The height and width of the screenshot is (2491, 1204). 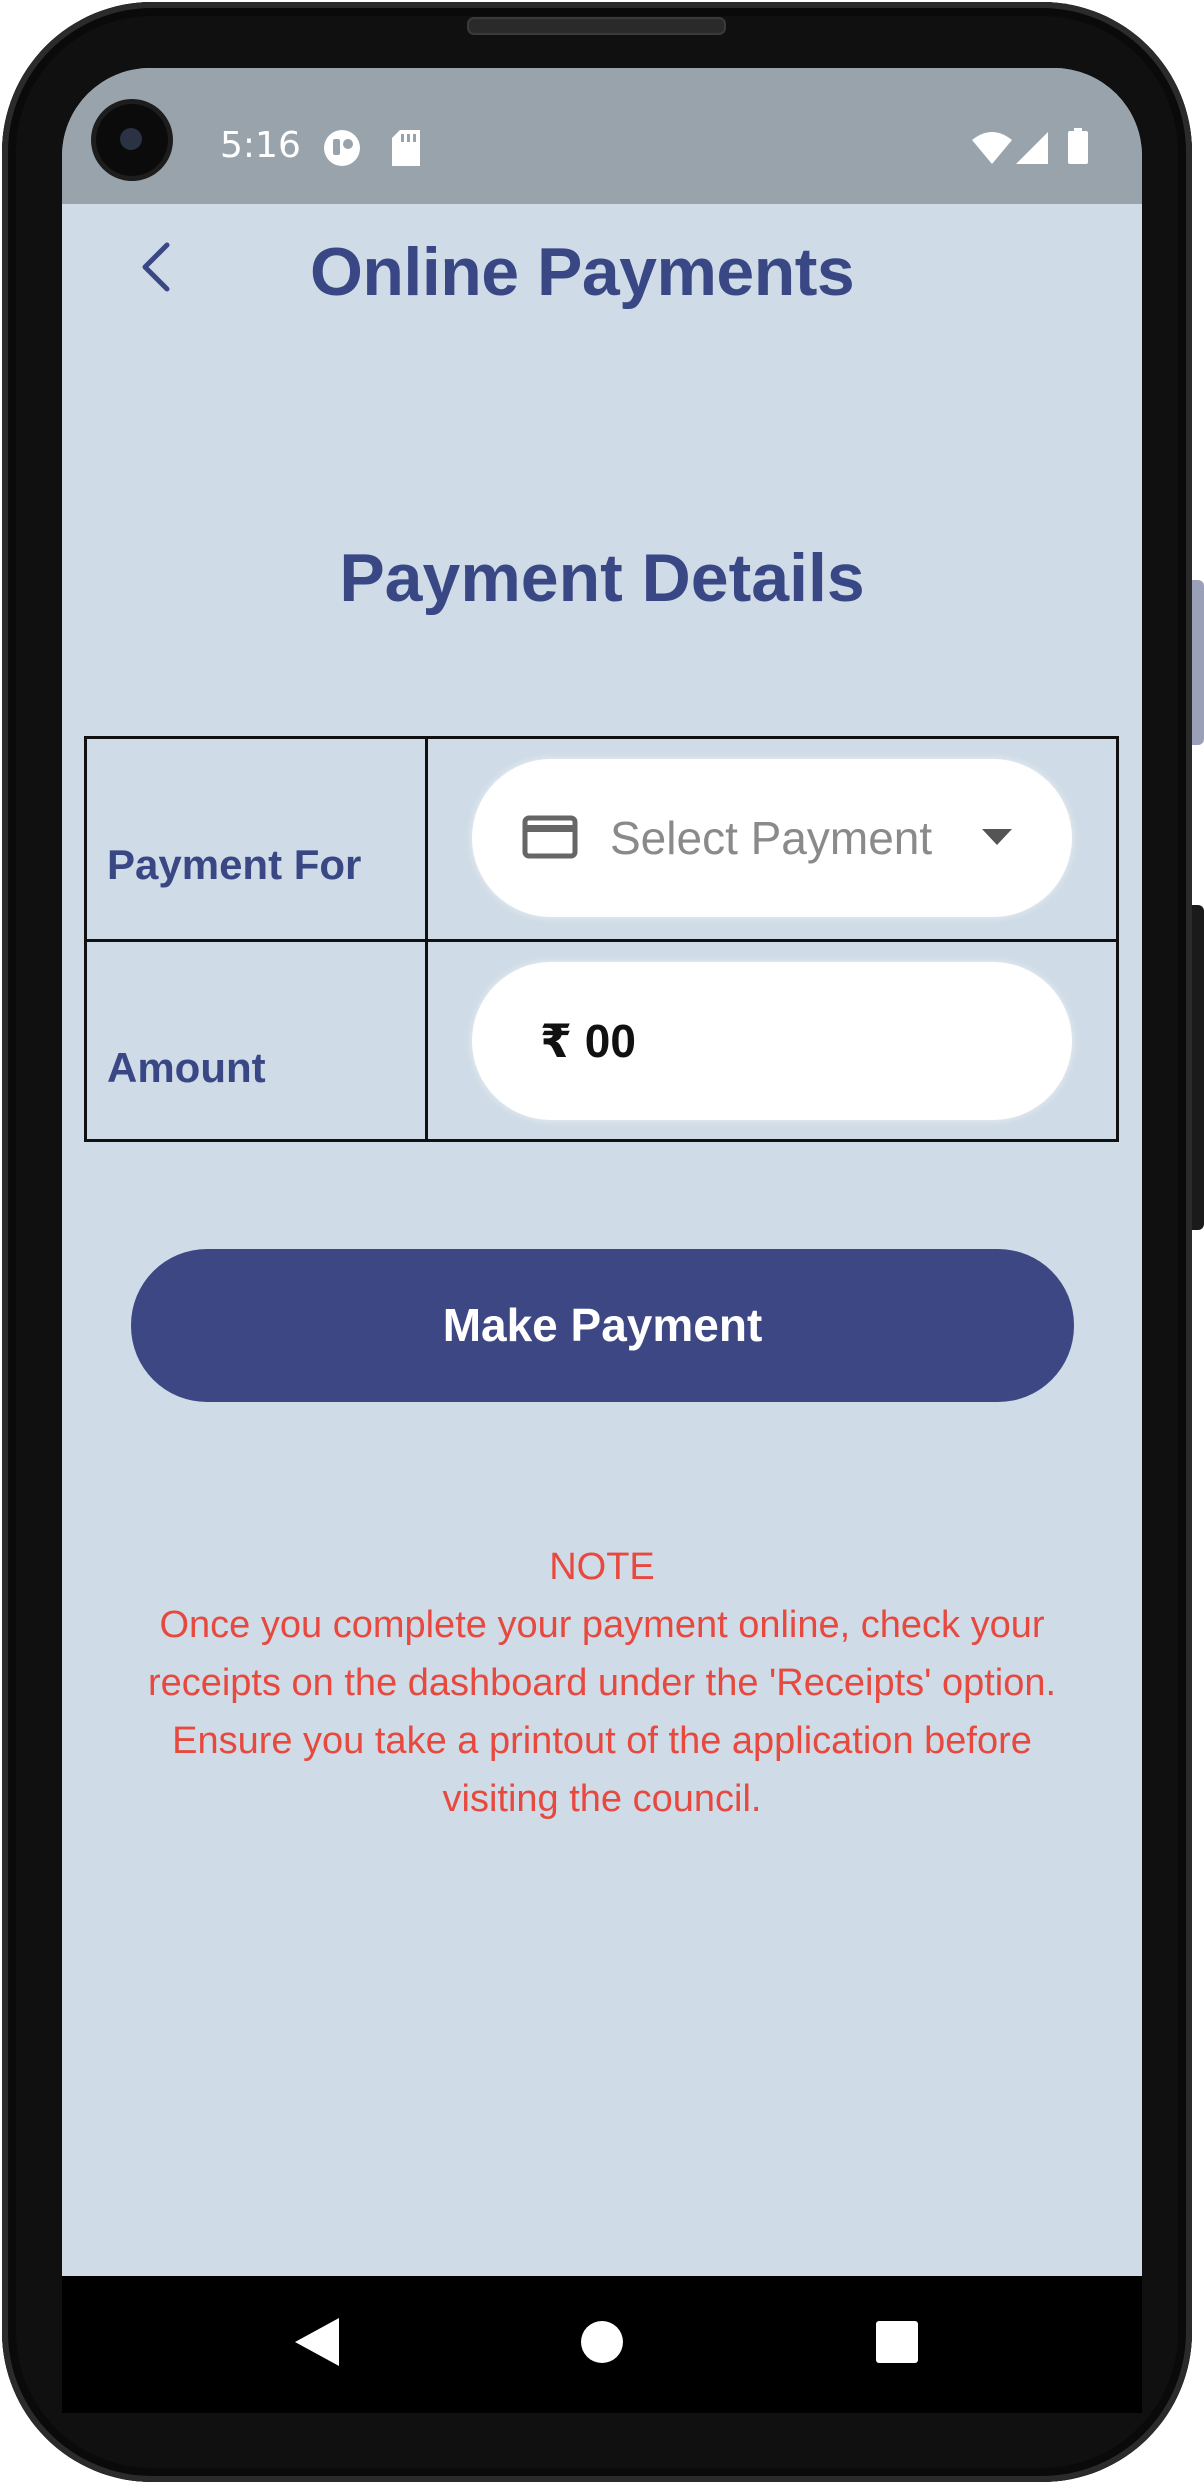 What do you see at coordinates (588, 1041) in the screenshot?
I see `amount-value: ₹ 00` at bounding box center [588, 1041].